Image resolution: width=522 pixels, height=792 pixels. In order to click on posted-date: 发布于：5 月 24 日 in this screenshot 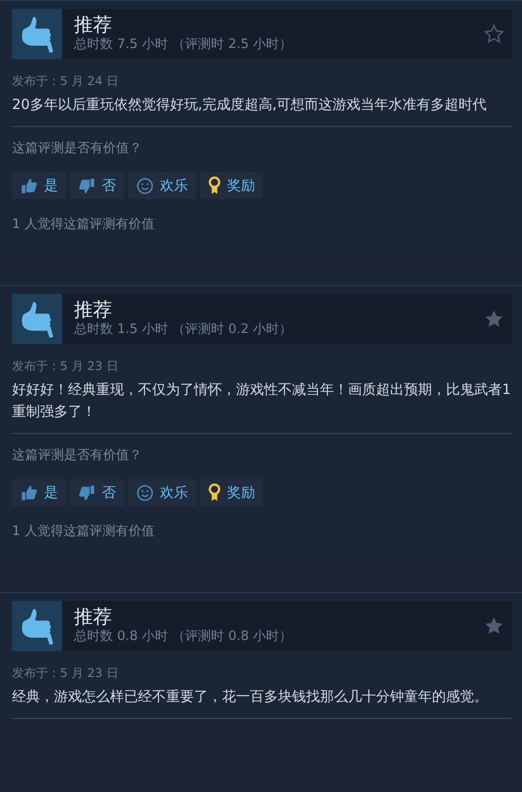, I will do `click(66, 81)`.